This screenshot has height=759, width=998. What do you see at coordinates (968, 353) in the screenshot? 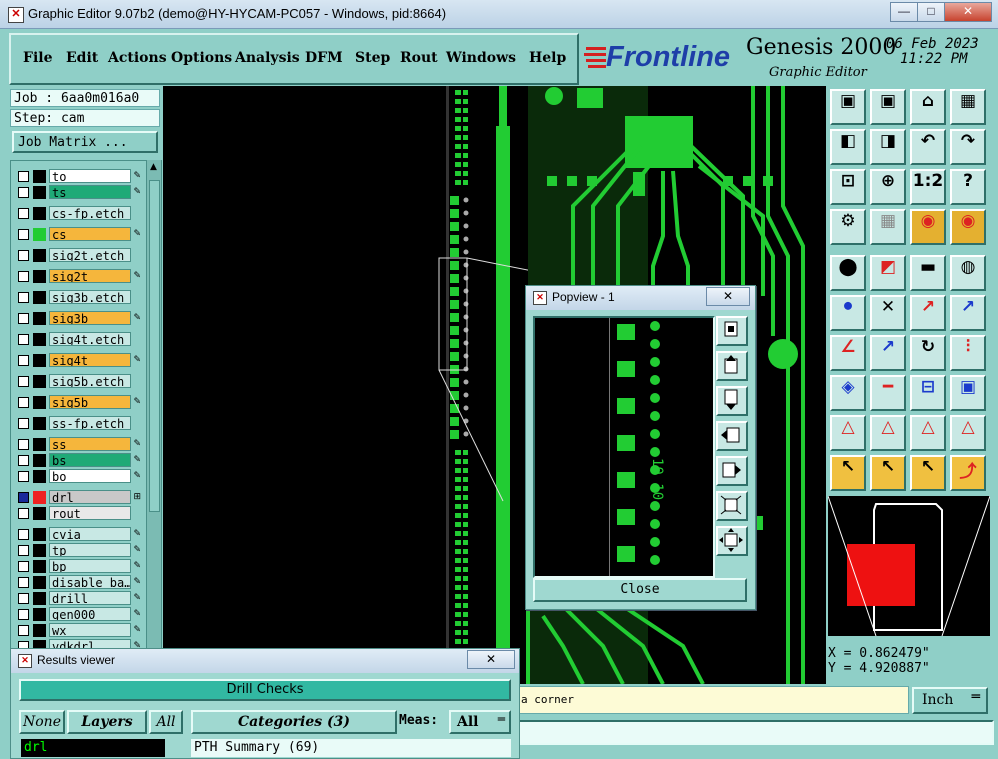
I see `fan-icon: ⫶` at bounding box center [968, 353].